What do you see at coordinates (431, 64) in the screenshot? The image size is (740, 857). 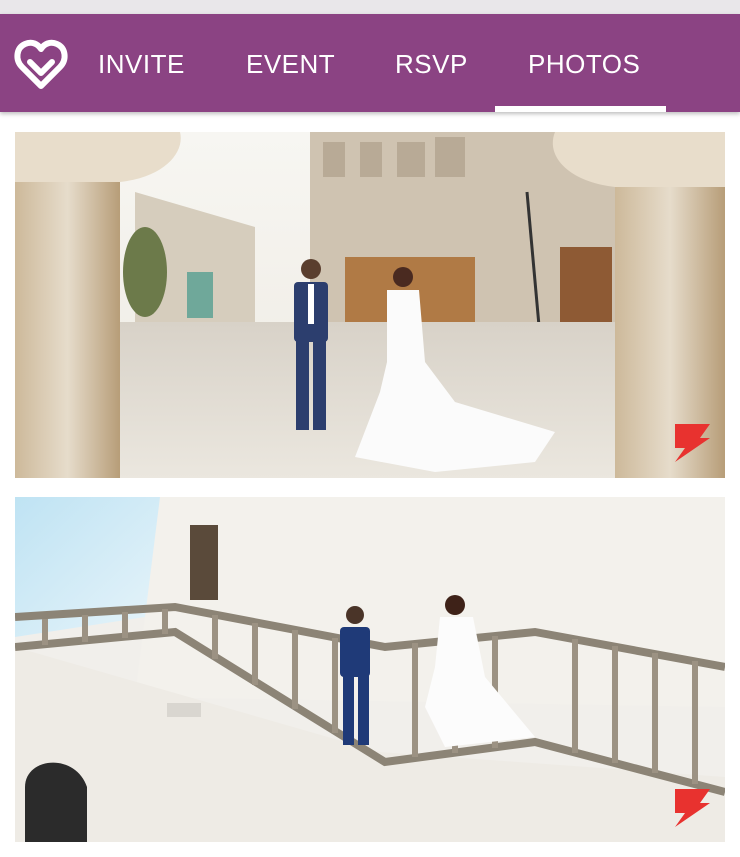 I see `tab-rsvp: RSVP` at bounding box center [431, 64].